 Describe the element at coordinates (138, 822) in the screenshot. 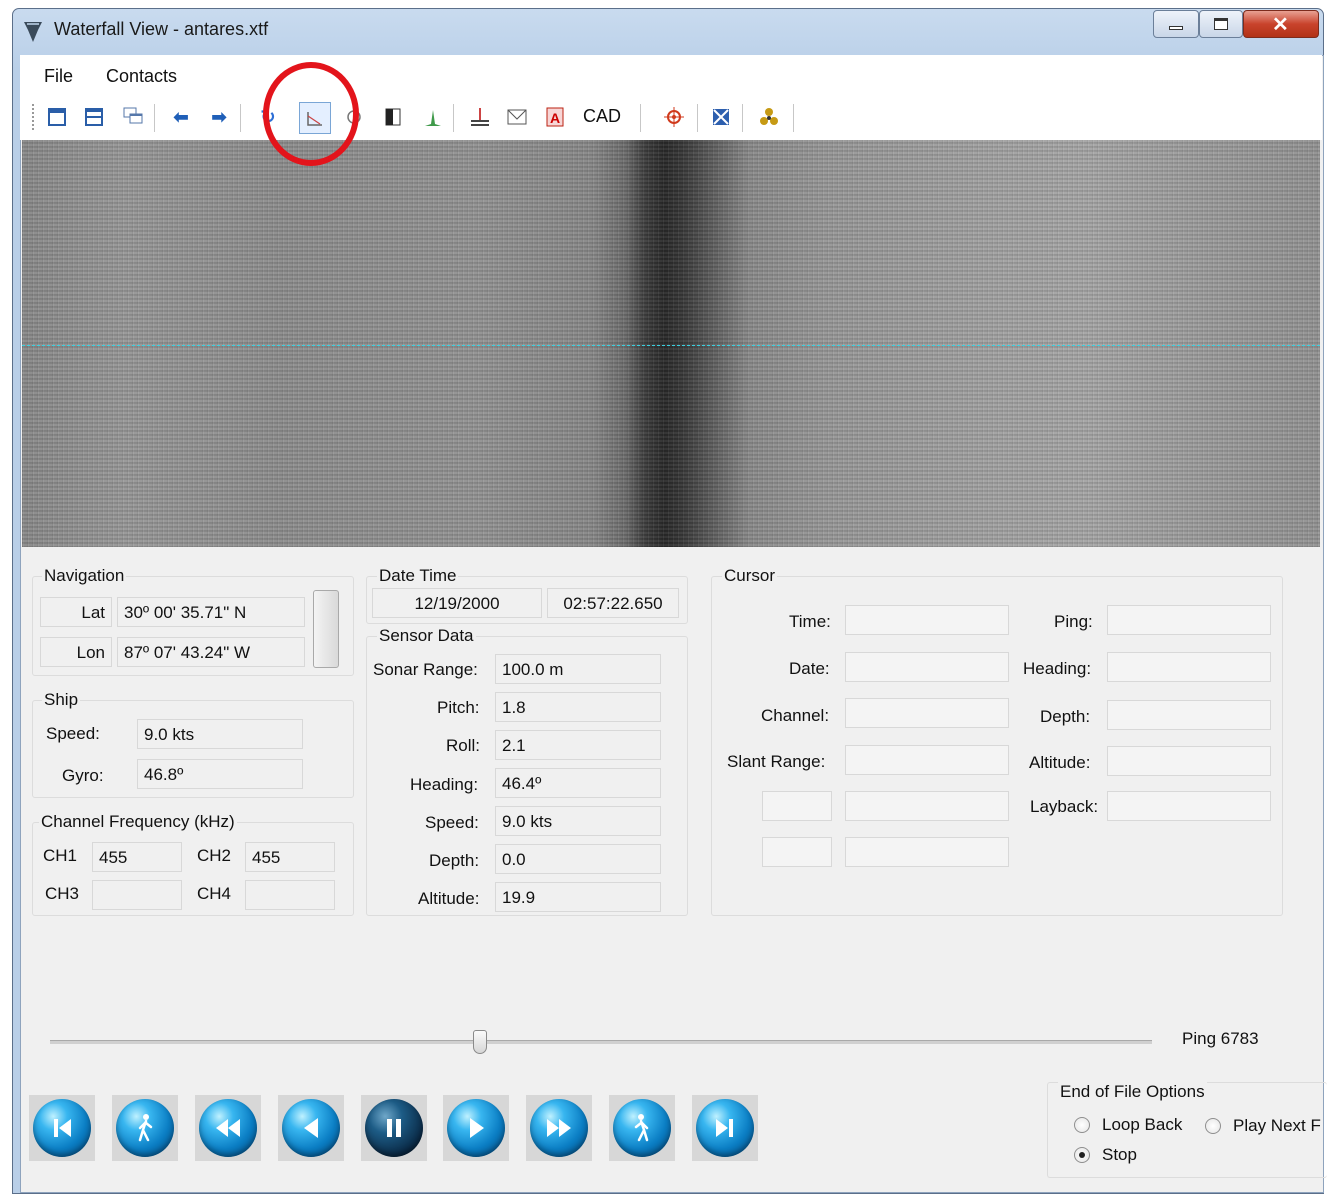

I see `channel-frequency-group-label: Channel Frequency (kHz)` at that location.